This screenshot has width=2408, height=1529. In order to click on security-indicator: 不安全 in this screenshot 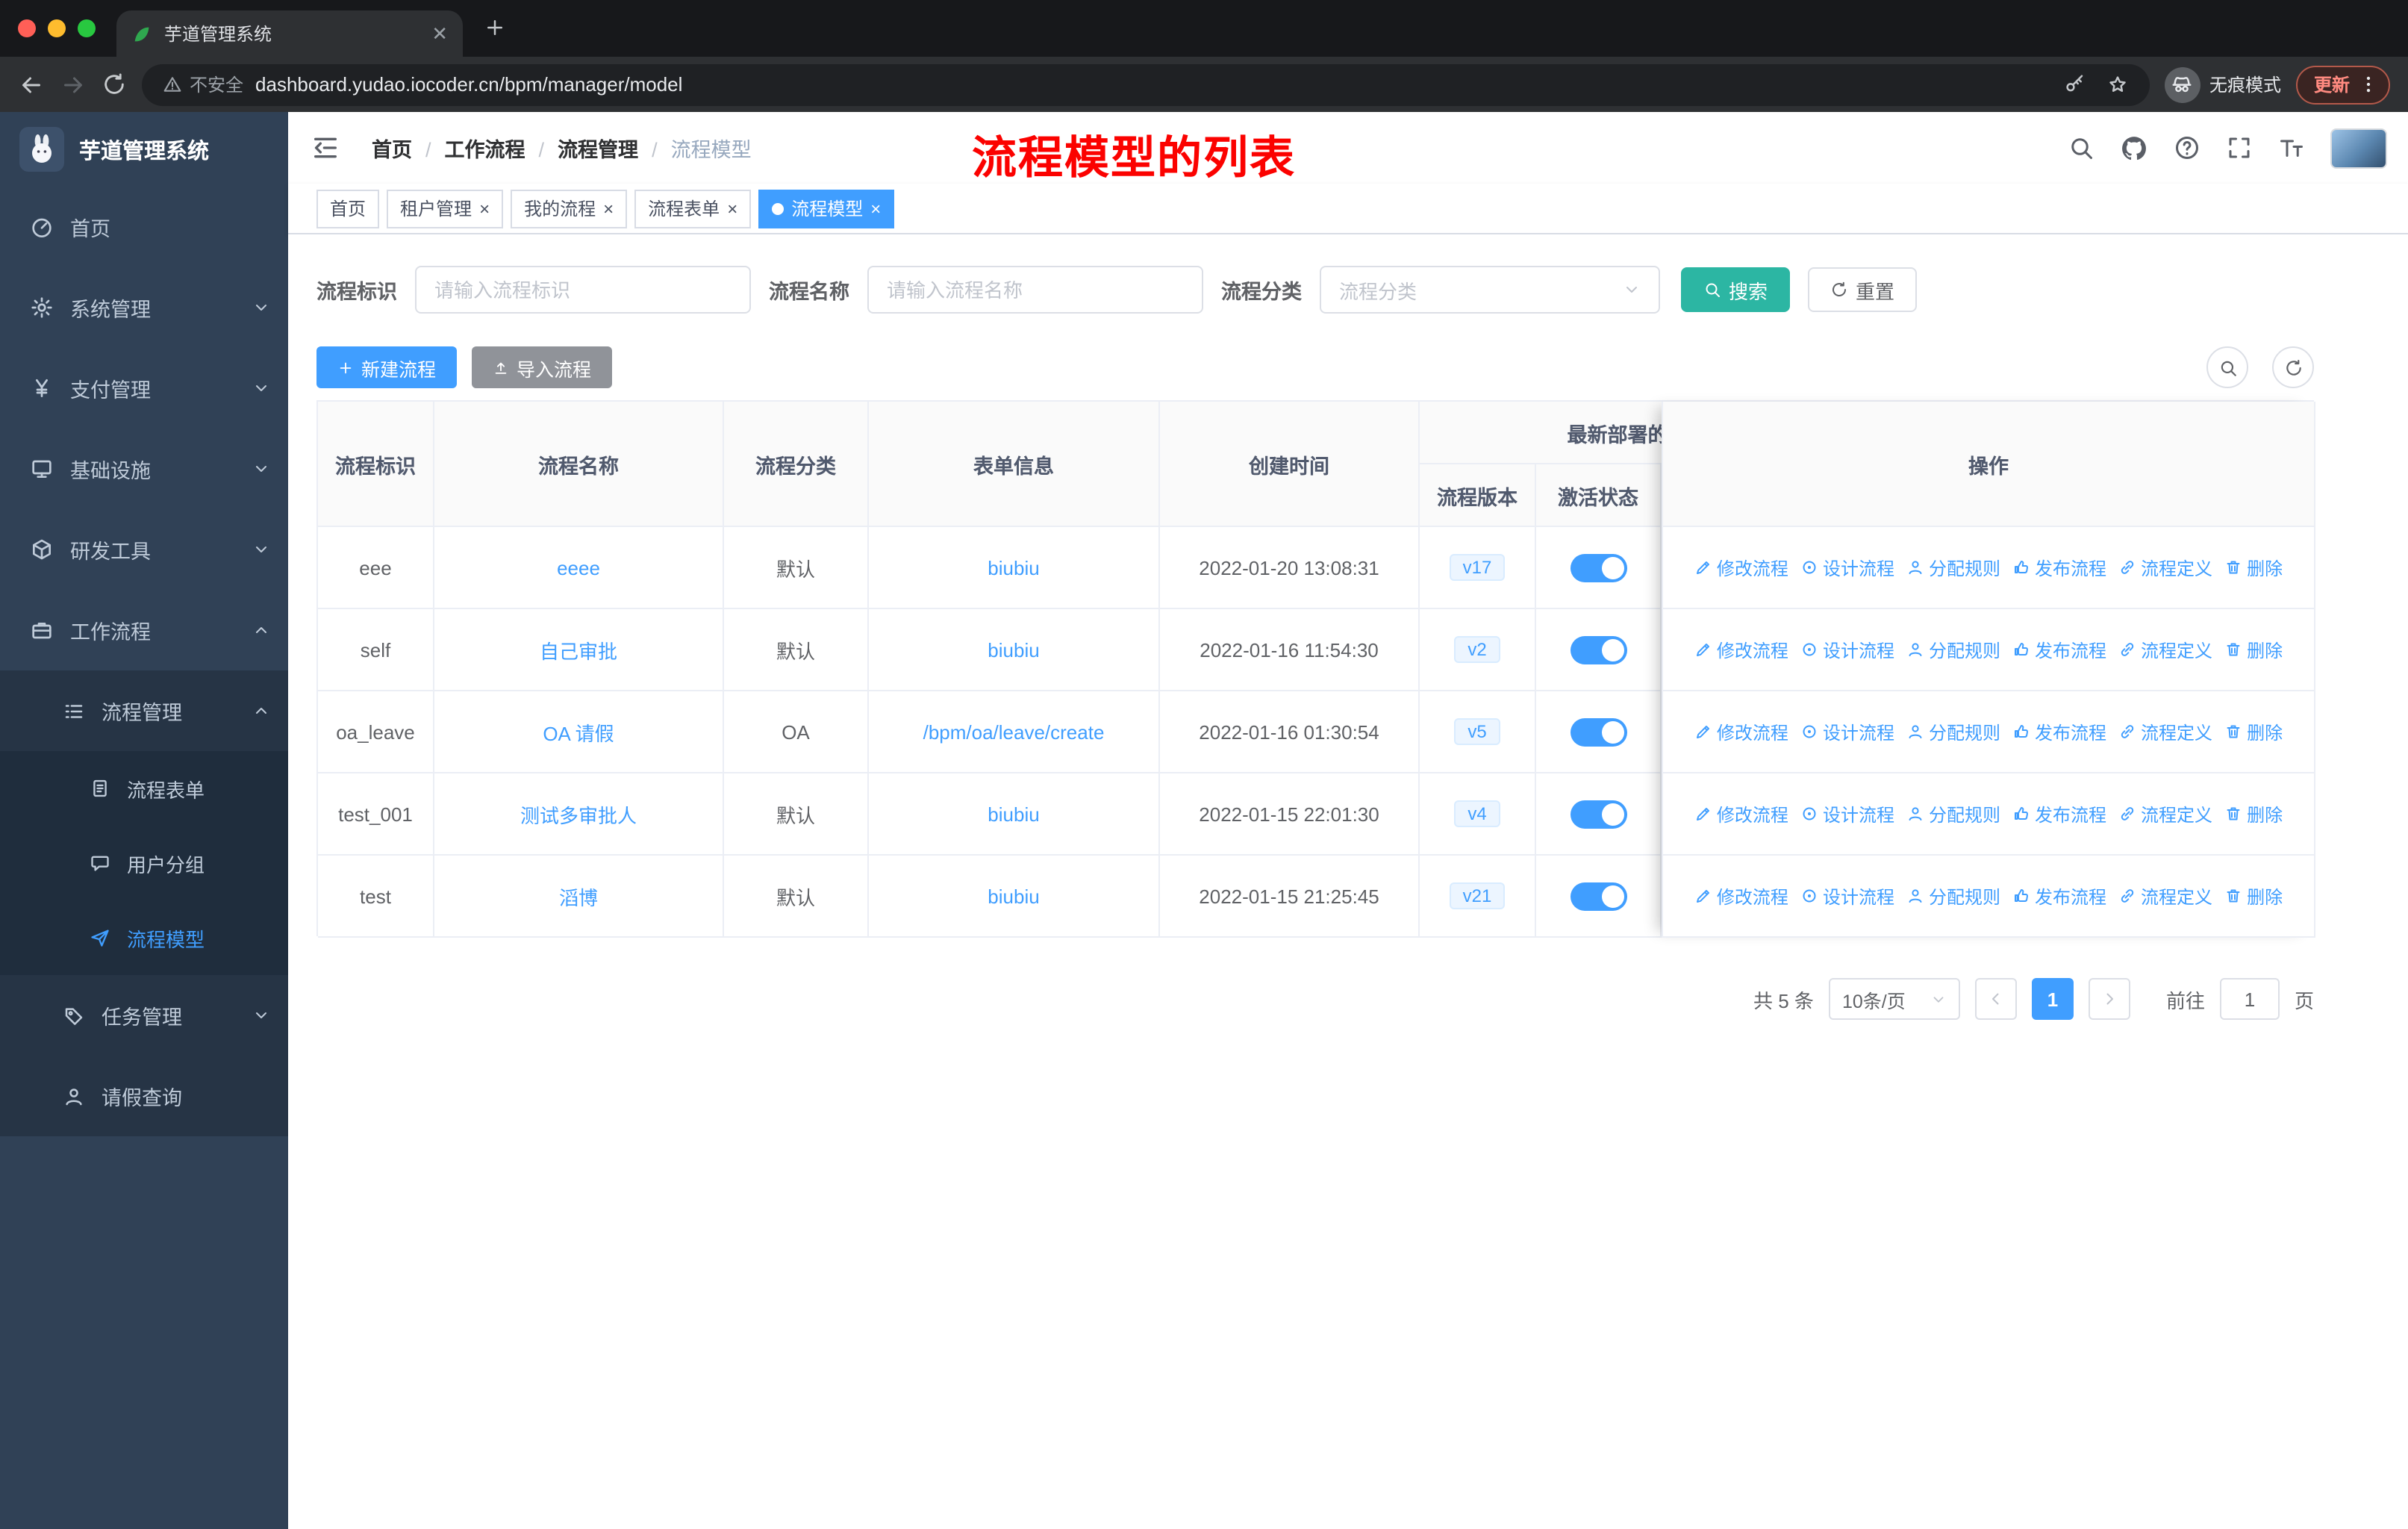, I will do `click(203, 84)`.